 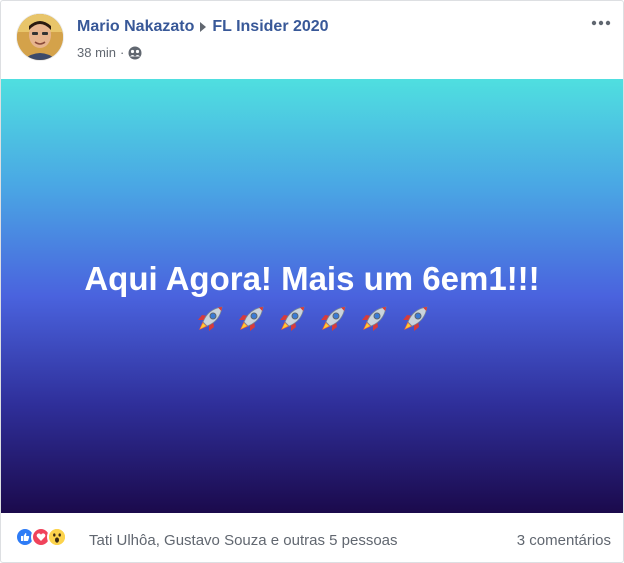 What do you see at coordinates (312, 40) in the screenshot?
I see `post-header: Mario Nakazato FL Insider 2020 38 min ·` at bounding box center [312, 40].